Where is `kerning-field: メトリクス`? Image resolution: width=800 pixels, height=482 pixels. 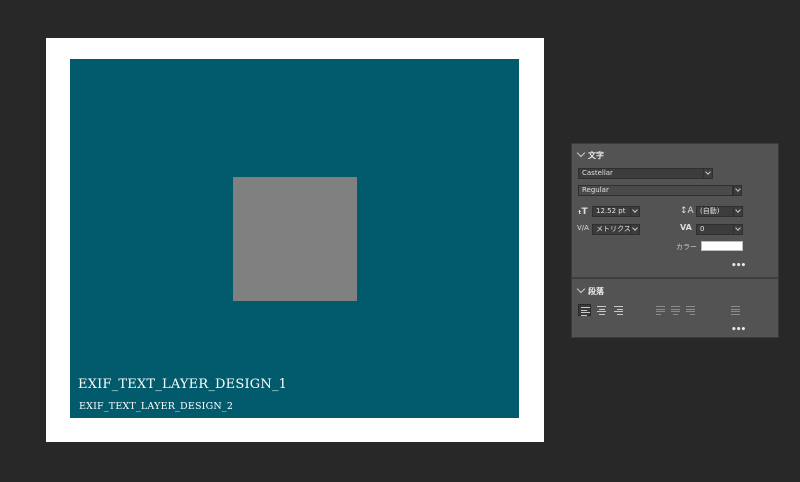
kerning-field: メトリクス is located at coordinates (612, 229).